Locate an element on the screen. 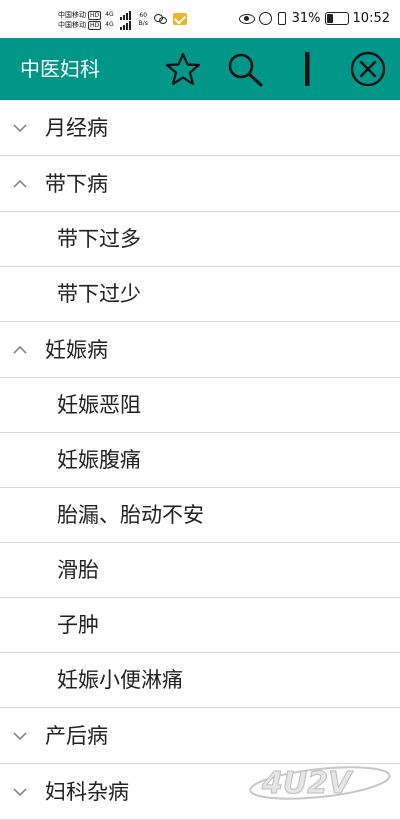  group-row: 月经病 is located at coordinates (200, 128).